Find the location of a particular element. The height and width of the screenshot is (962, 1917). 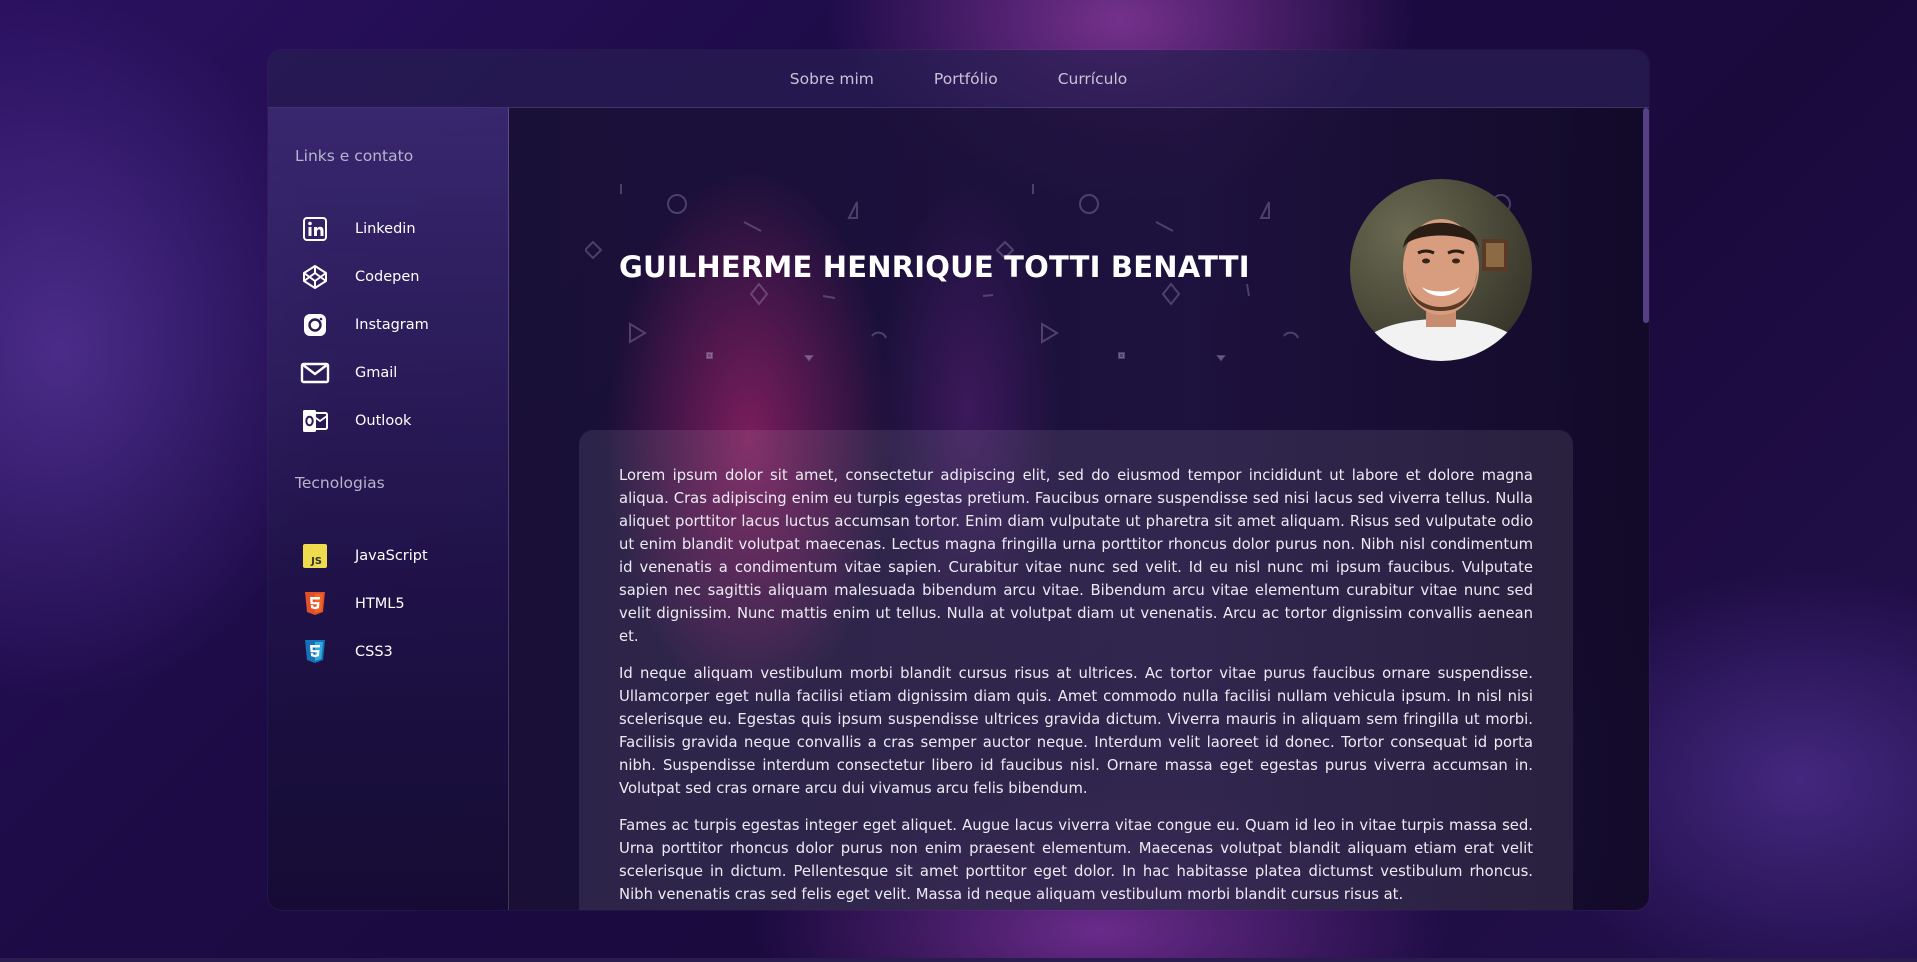

tech-heading: Tecnologias is located at coordinates (340, 483).